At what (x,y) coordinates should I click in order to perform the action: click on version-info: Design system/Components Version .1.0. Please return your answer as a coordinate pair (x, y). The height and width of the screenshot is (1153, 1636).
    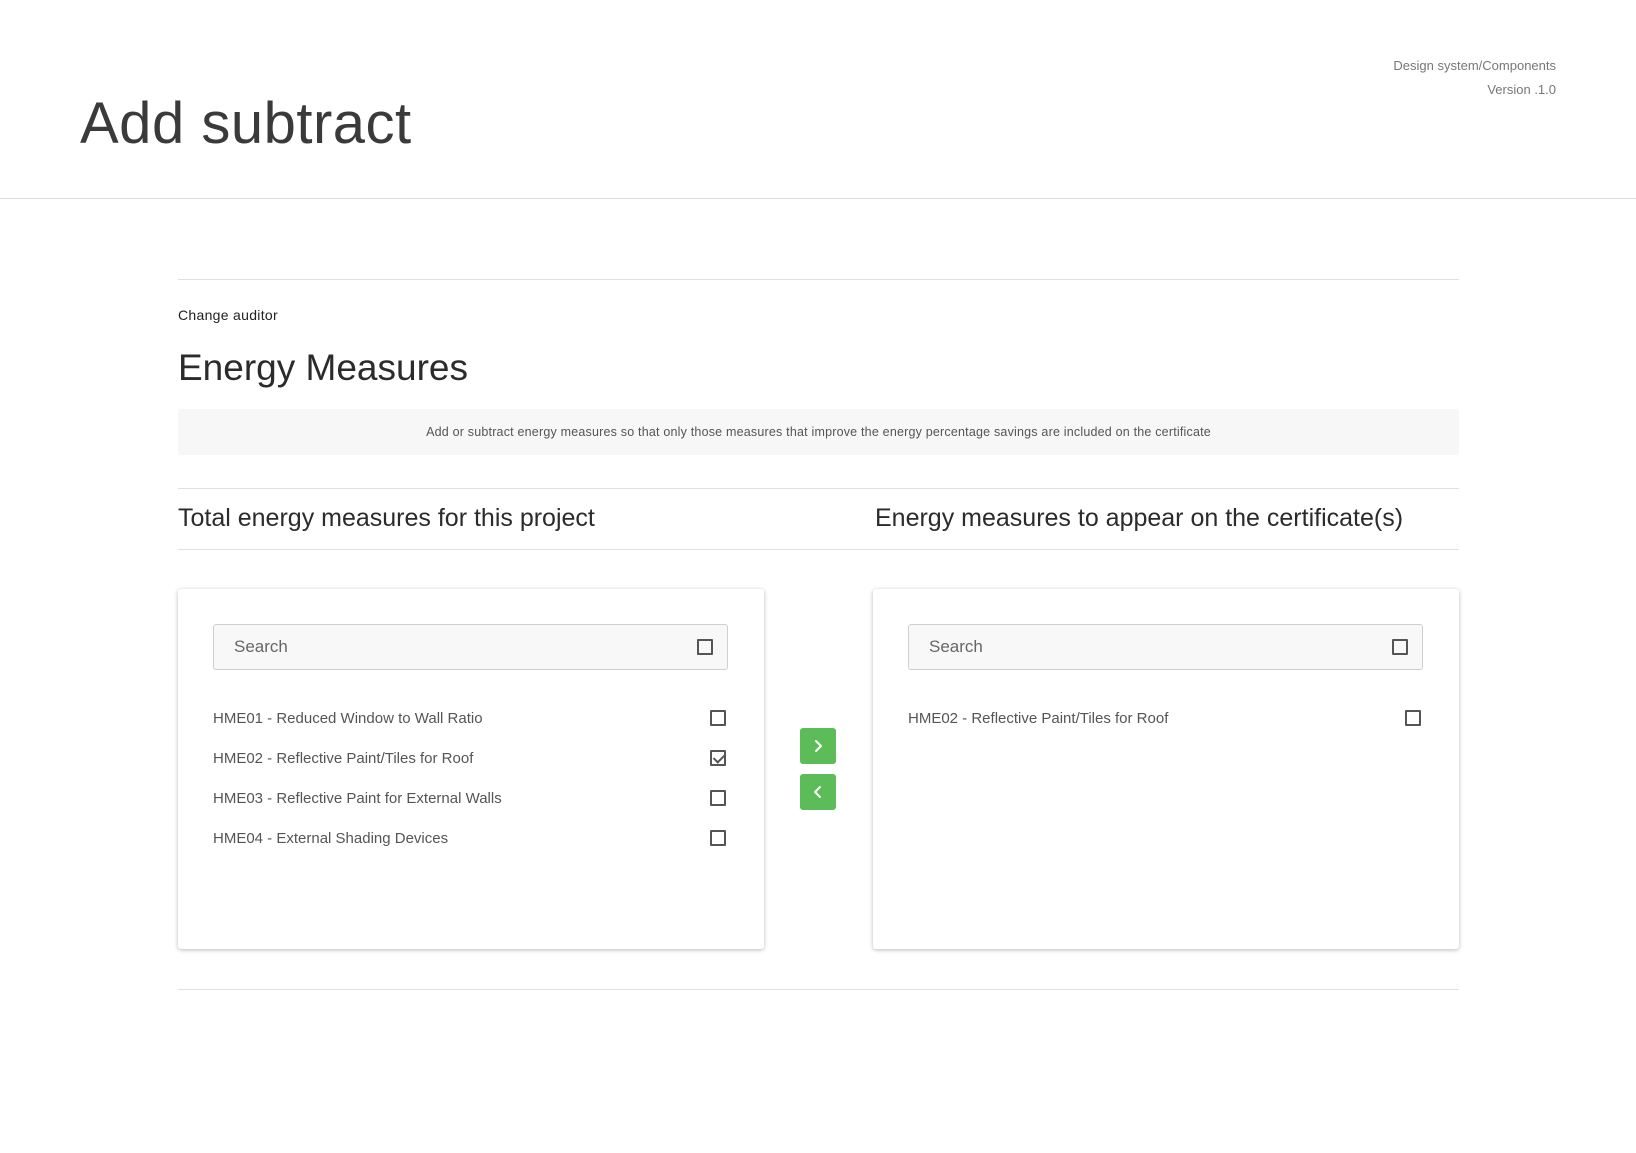
    Looking at the image, I should click on (1474, 78).